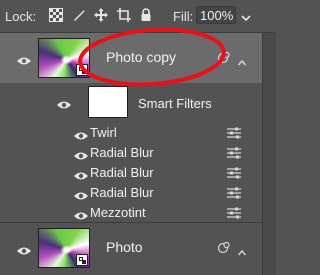 This screenshot has height=275, width=320. I want to click on fill-input: 100%, so click(216, 15).